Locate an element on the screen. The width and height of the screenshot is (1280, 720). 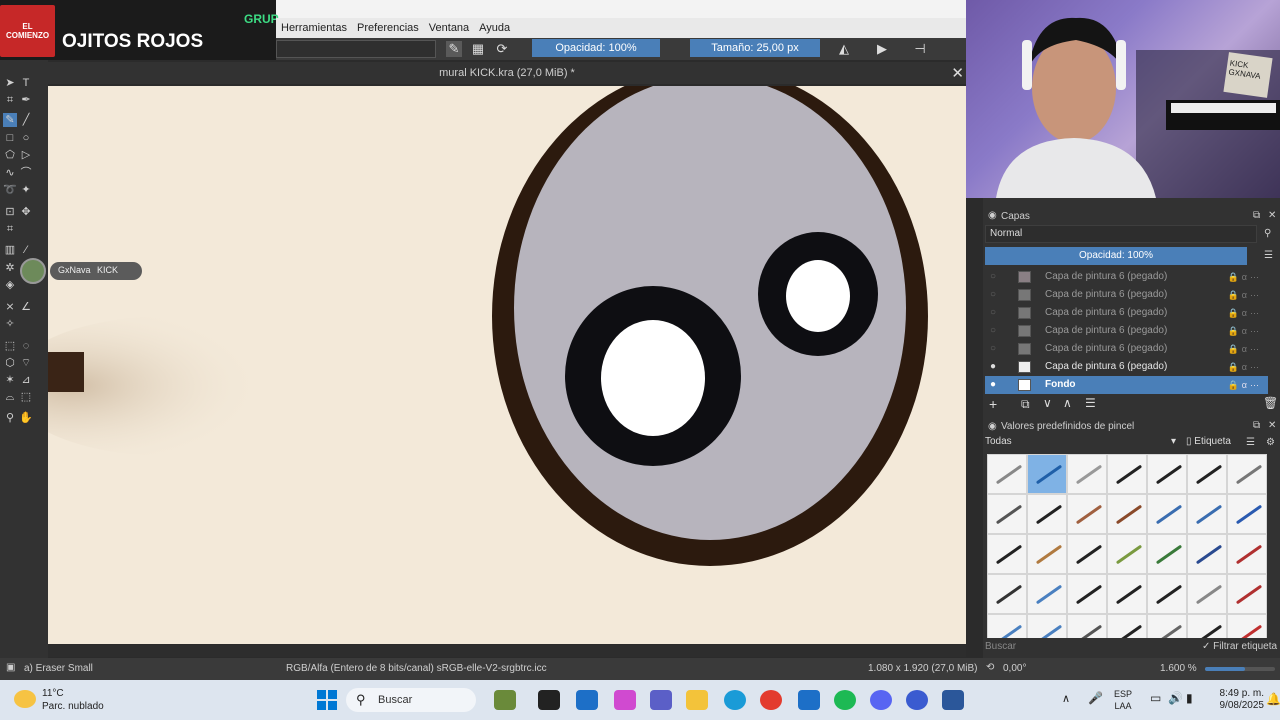
menu-ayuda: Ayuda is located at coordinates (494, 28).